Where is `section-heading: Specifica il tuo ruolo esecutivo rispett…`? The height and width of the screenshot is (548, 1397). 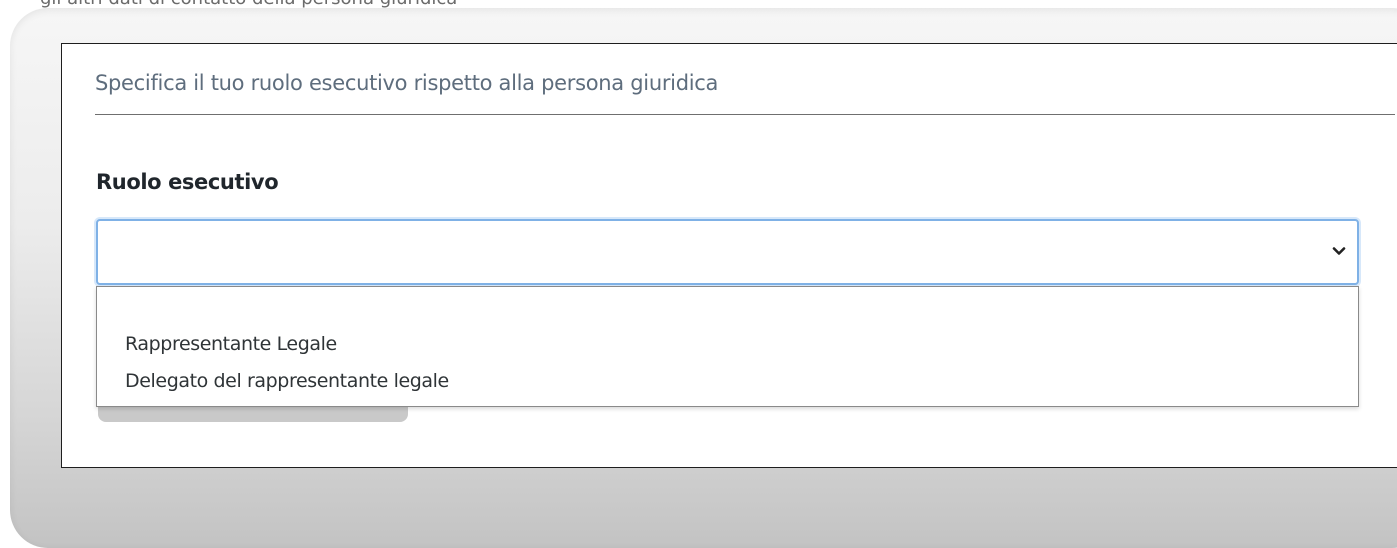
section-heading: Specifica il tuo ruolo esecutivo rispett… is located at coordinates (407, 83).